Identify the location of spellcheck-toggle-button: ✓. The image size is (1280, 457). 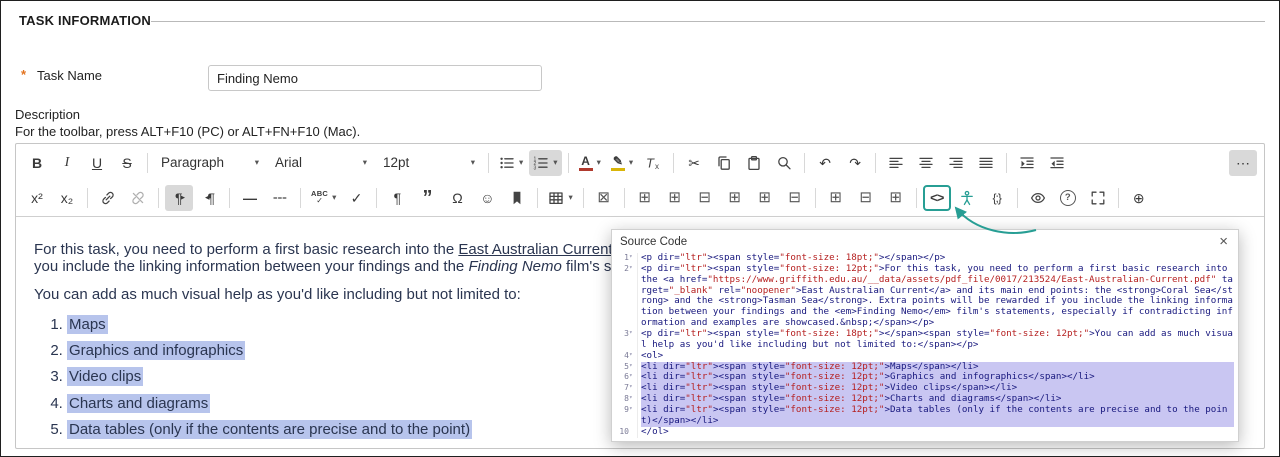
(356, 198).